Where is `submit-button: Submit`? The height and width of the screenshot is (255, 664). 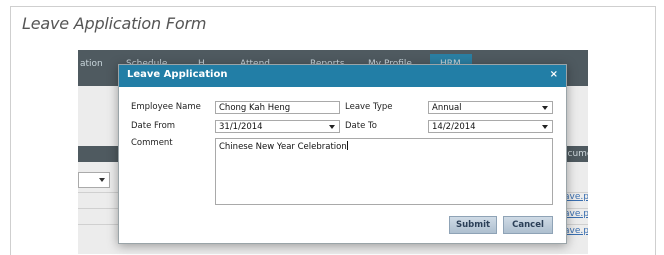
submit-button: Submit is located at coordinates (473, 225).